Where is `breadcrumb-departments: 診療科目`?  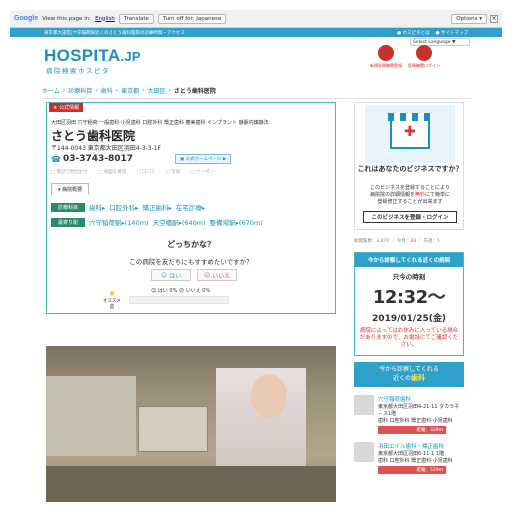
breadcrumb-departments: 診療科目 is located at coordinates (80, 90).